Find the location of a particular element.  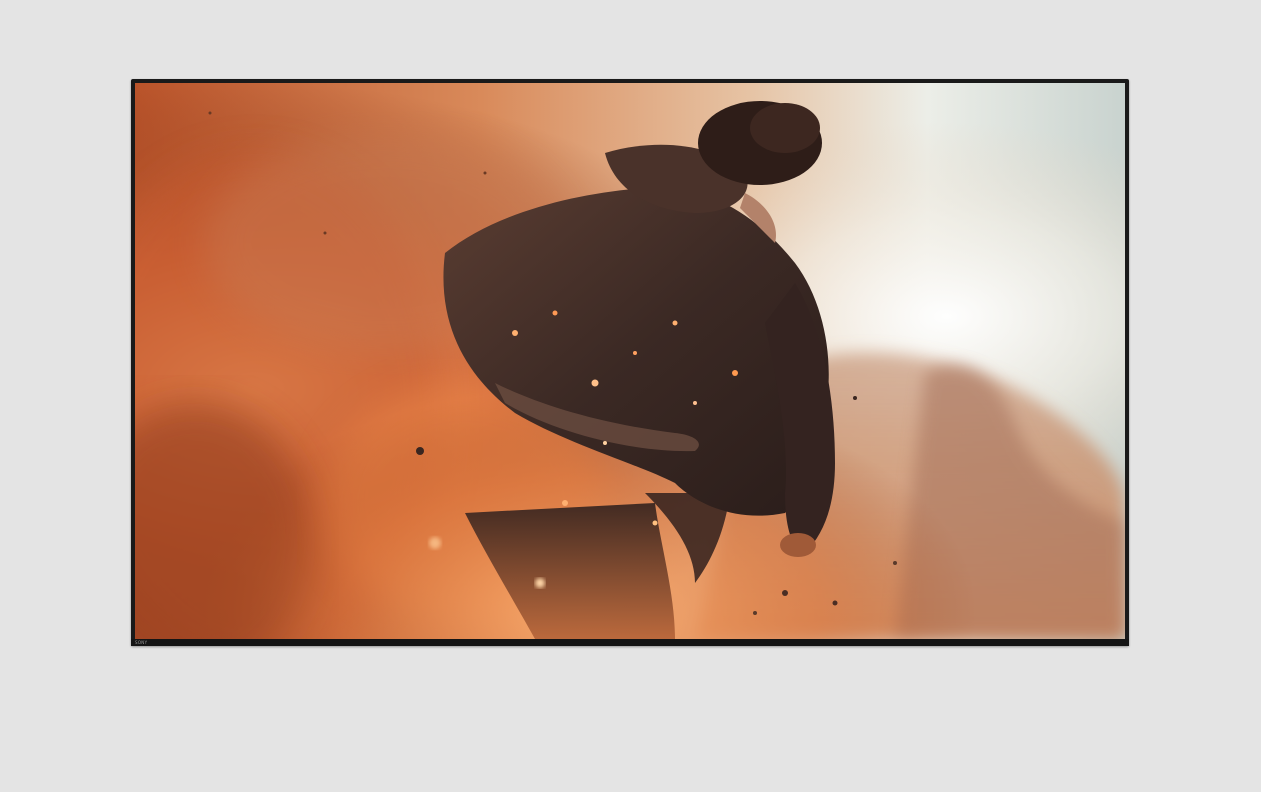

brand-logo: SONY is located at coordinates (141, 642).